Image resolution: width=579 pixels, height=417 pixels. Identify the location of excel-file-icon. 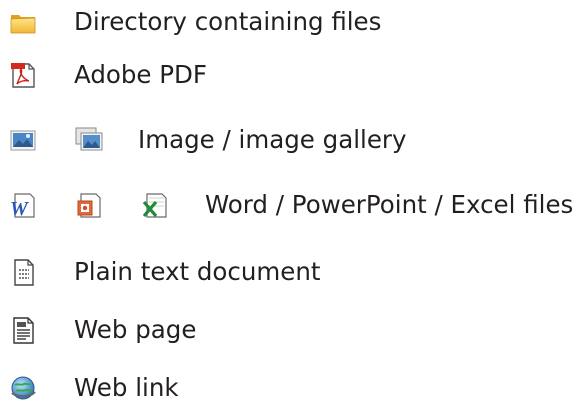
(155, 205).